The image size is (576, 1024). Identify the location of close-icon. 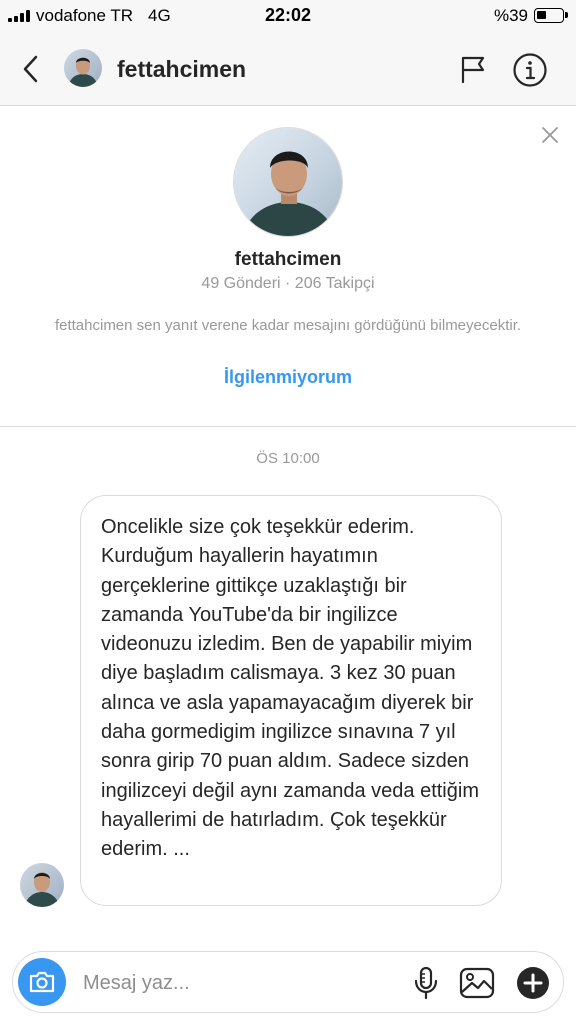
(550, 135).